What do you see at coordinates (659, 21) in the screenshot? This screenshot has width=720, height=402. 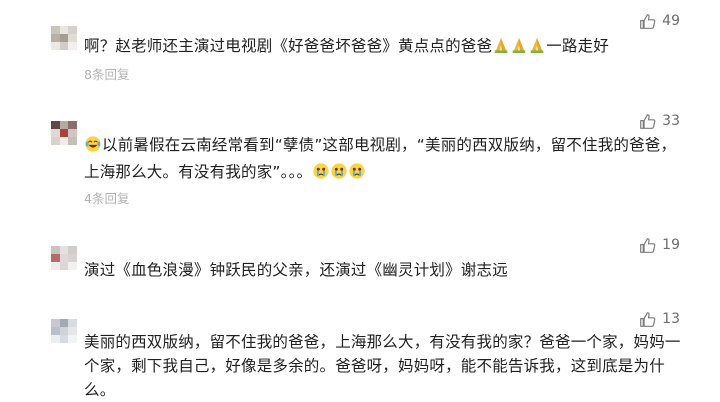 I see `like-button: 49` at bounding box center [659, 21].